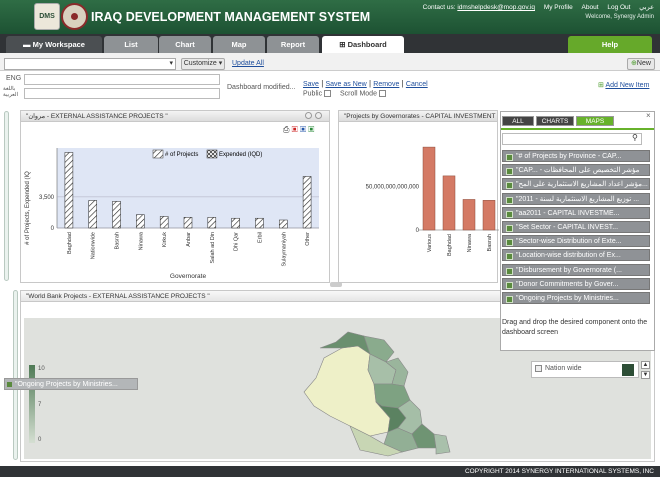 This screenshot has width=660, height=477. Describe the element at coordinates (382, 93) in the screenshot. I see `scroll-mode-checkbox` at that location.